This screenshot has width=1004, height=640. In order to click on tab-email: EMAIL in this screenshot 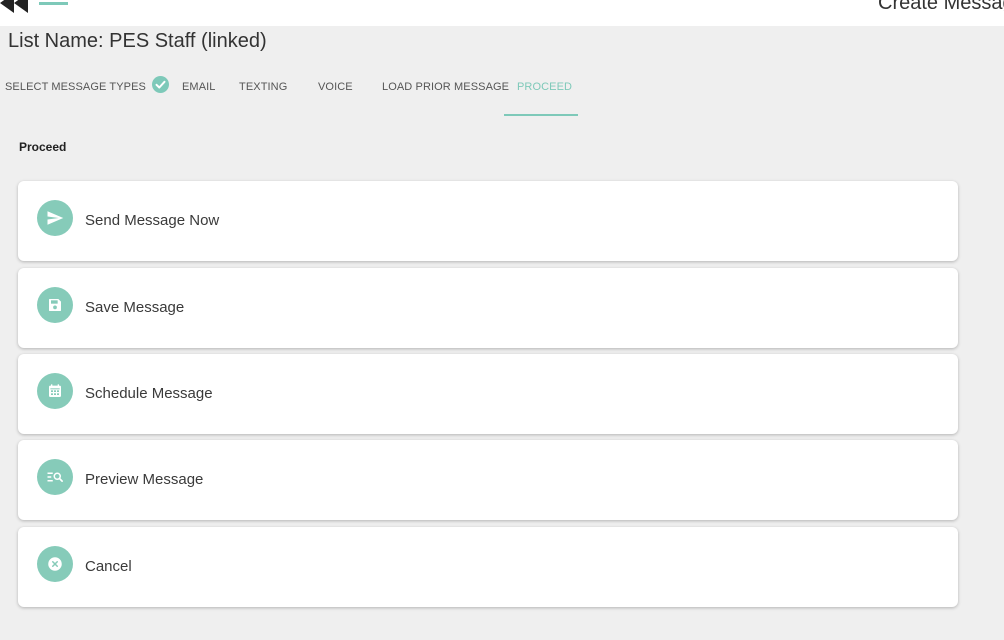, I will do `click(199, 93)`.